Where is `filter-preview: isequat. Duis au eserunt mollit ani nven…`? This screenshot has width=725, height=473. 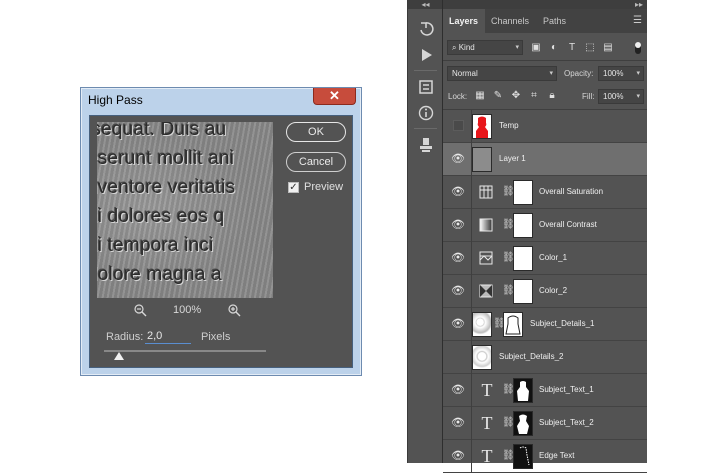 filter-preview: isequat. Duis au eserunt mollit ani nven… is located at coordinates (185, 210).